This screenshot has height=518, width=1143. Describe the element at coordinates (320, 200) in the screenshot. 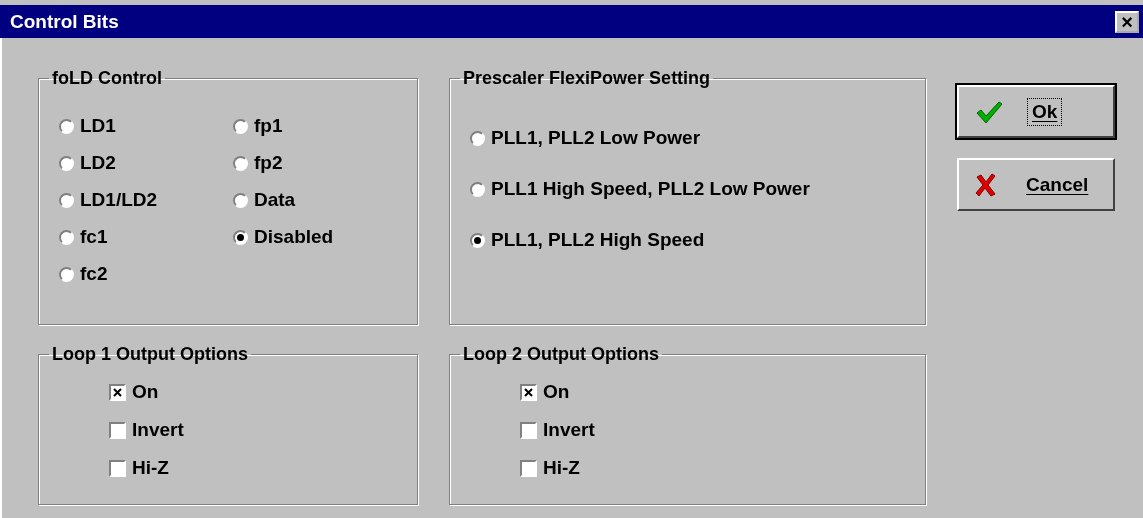

I see `radio-option: Data` at that location.